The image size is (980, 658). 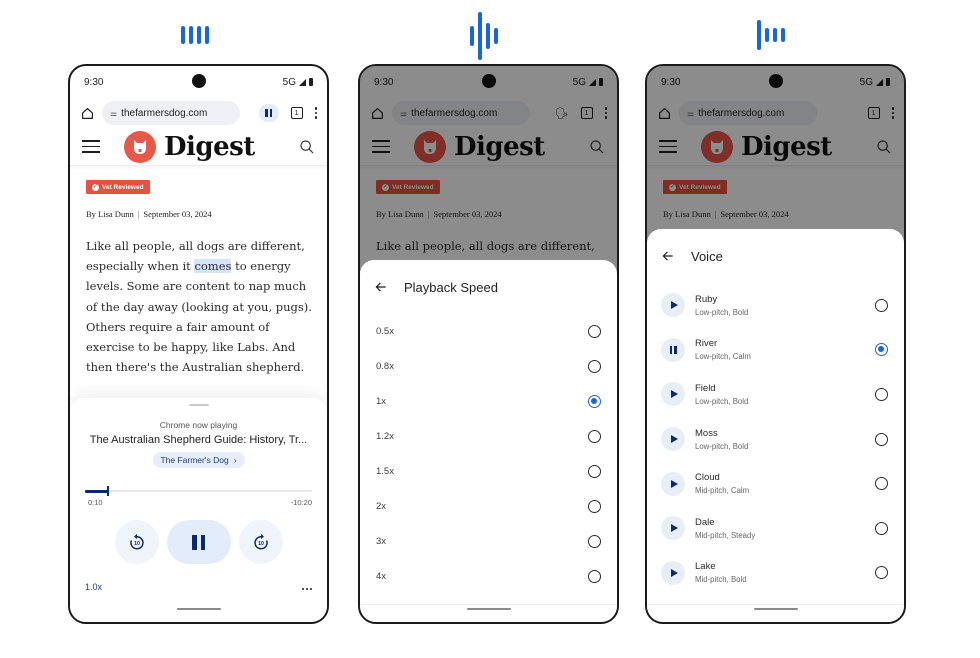 What do you see at coordinates (95, 187) in the screenshot?
I see `check-icon: ✓` at bounding box center [95, 187].